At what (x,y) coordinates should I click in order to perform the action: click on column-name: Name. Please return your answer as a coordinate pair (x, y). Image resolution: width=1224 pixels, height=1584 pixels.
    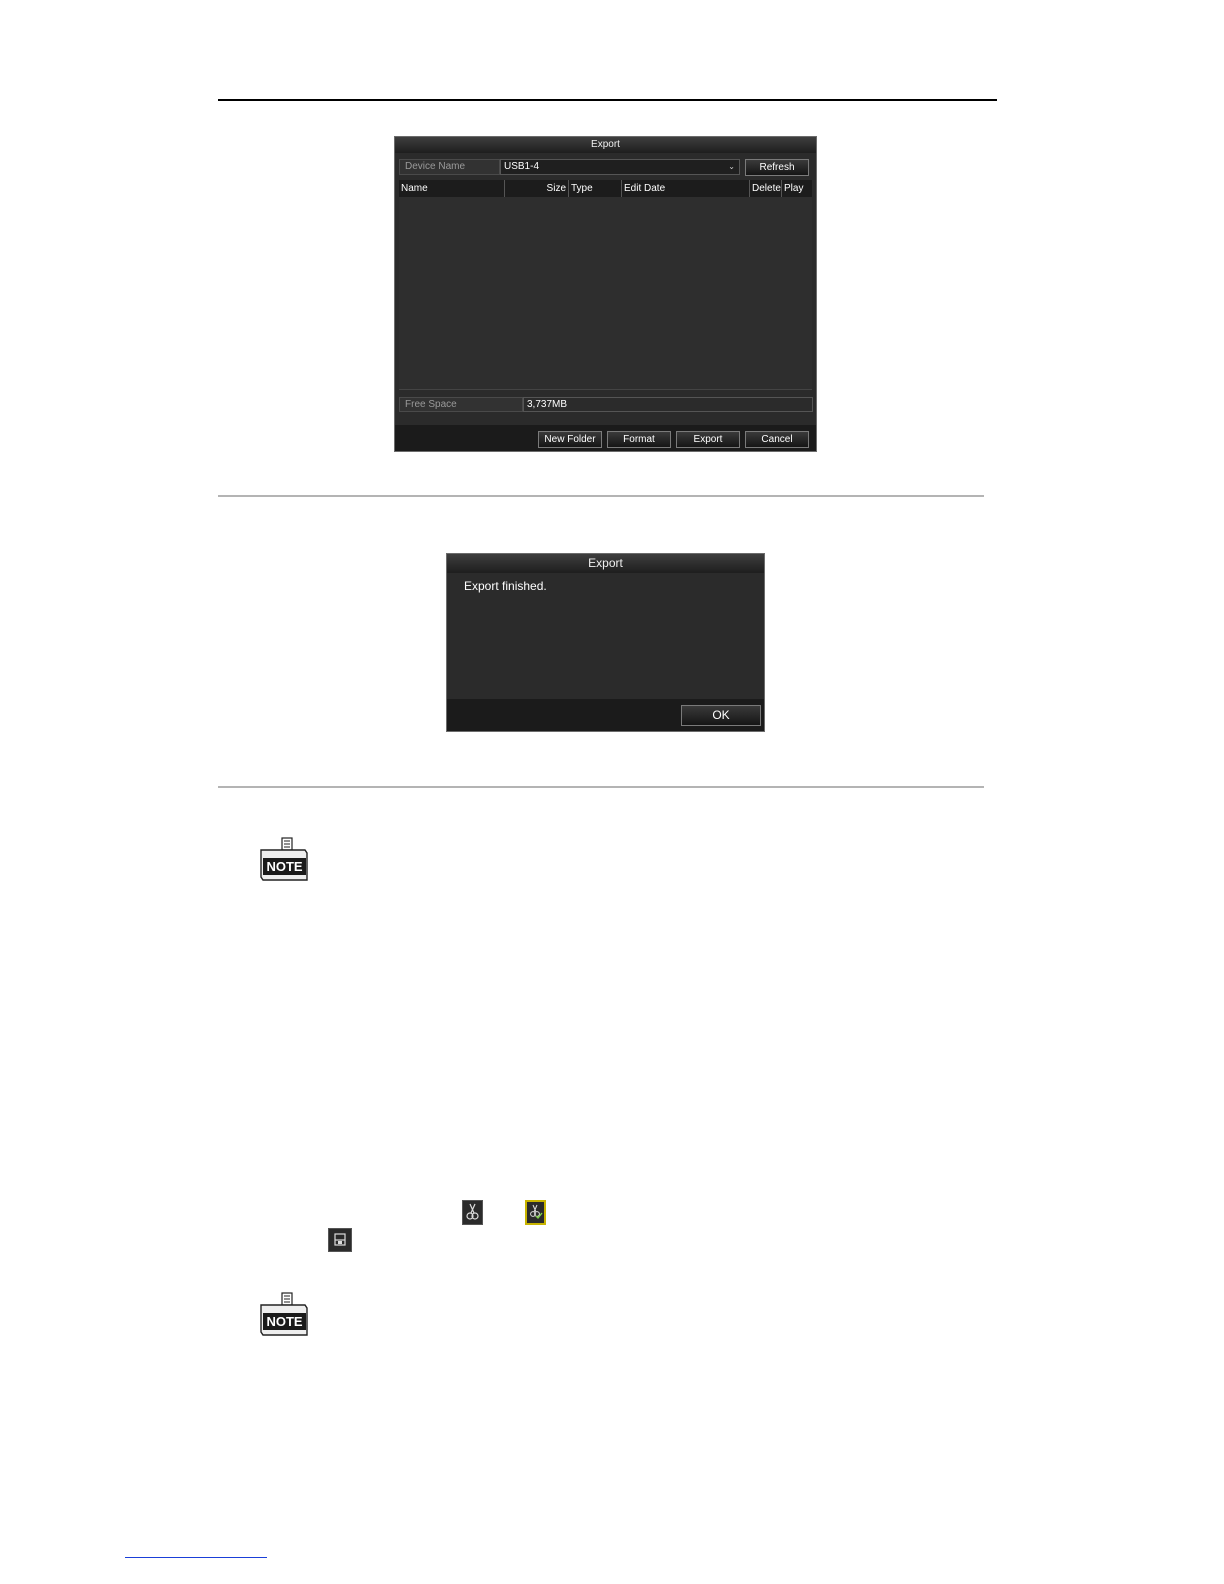
    Looking at the image, I should click on (452, 188).